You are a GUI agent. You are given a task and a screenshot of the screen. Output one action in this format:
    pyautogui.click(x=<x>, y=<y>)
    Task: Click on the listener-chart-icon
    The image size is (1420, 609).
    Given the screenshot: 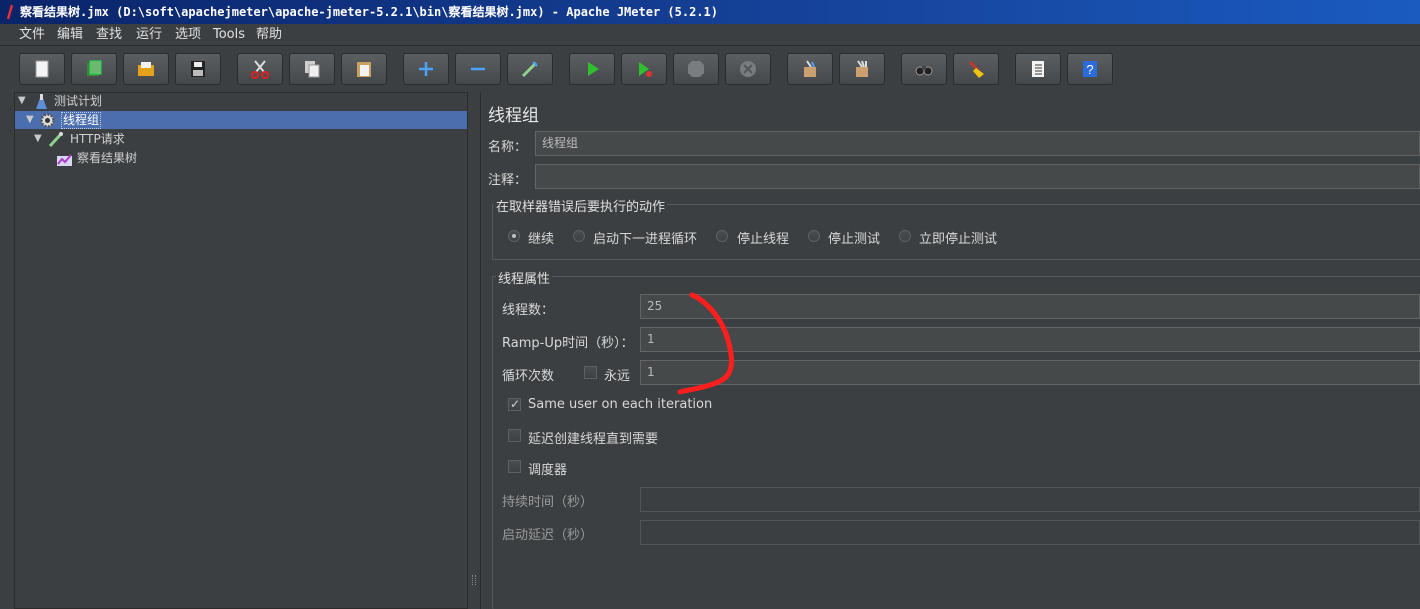 What is the action you would take?
    pyautogui.click(x=64, y=160)
    